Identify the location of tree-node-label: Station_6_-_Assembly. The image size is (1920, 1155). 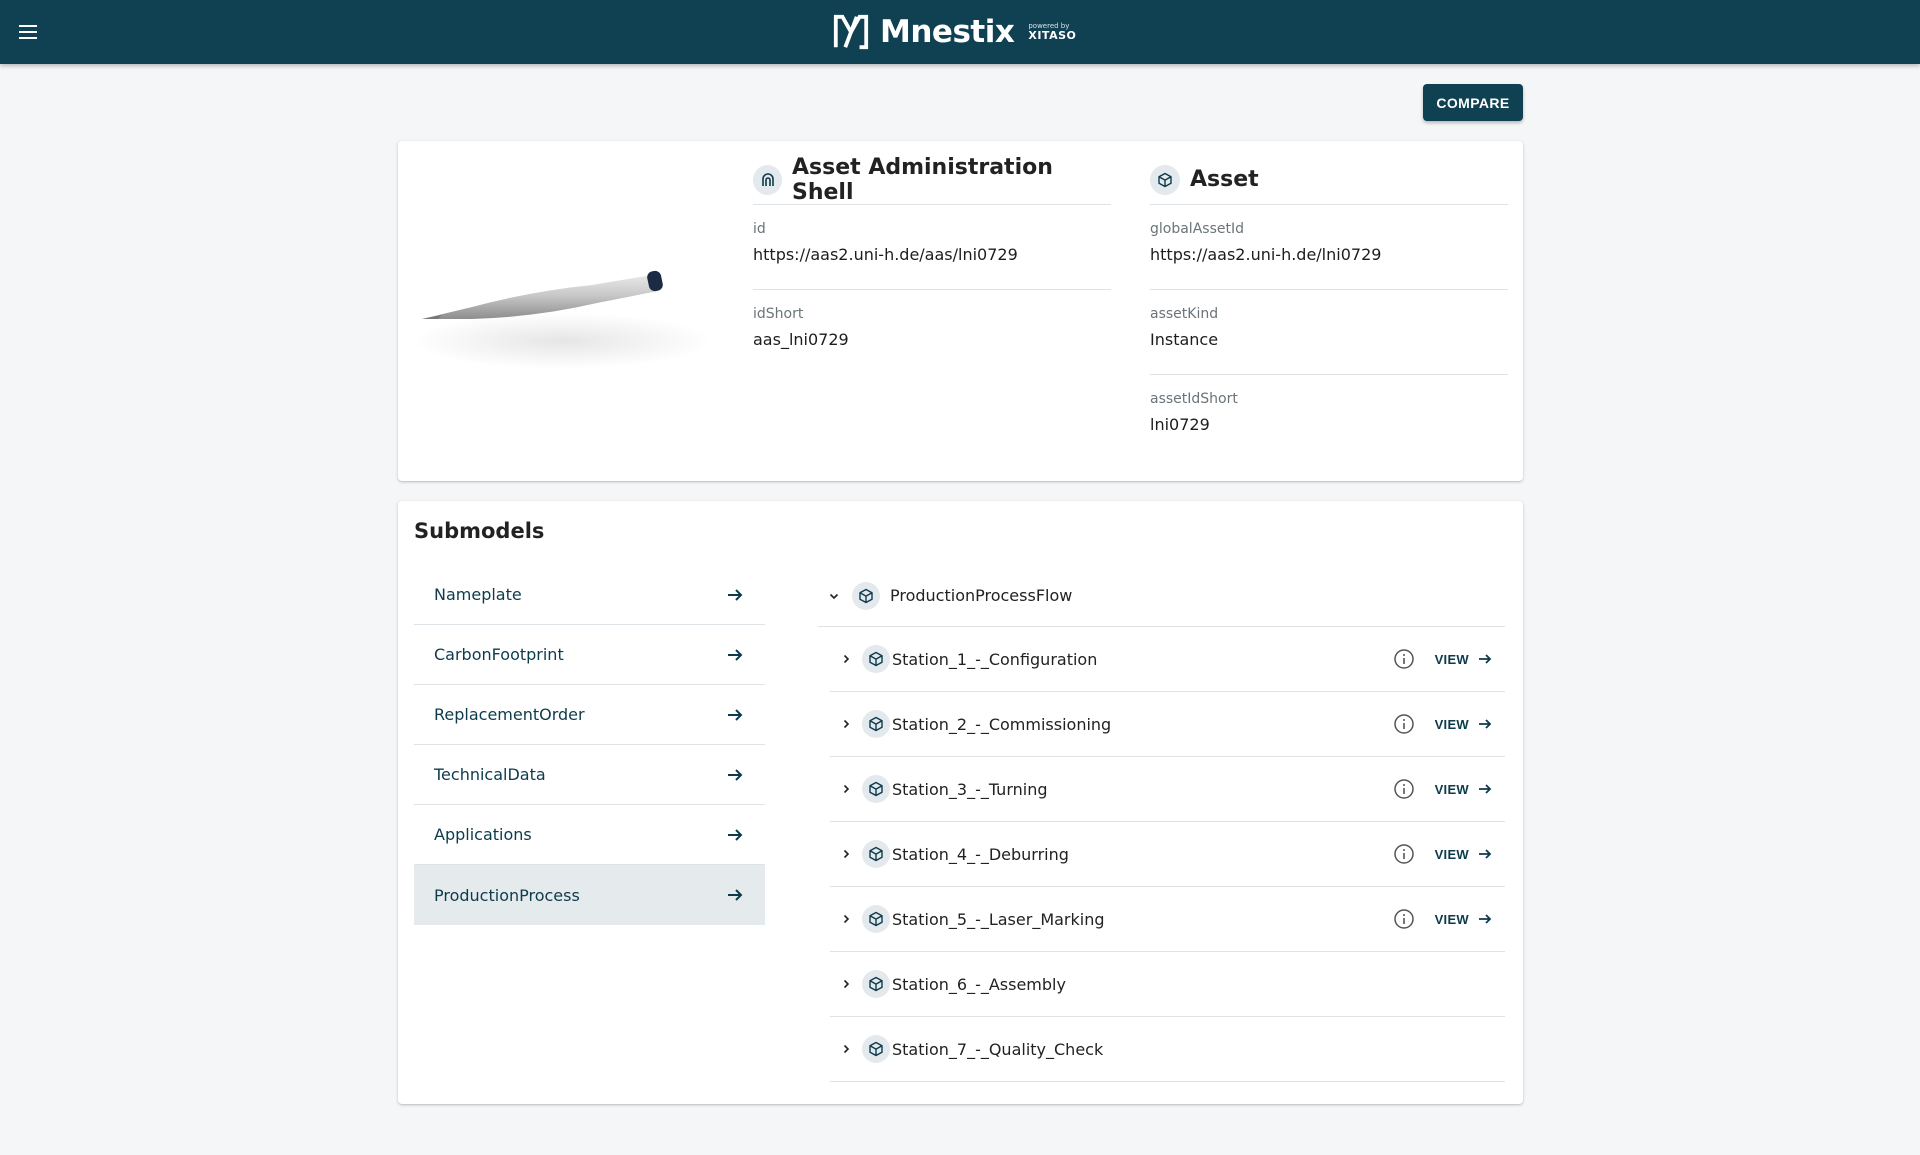
(979, 984).